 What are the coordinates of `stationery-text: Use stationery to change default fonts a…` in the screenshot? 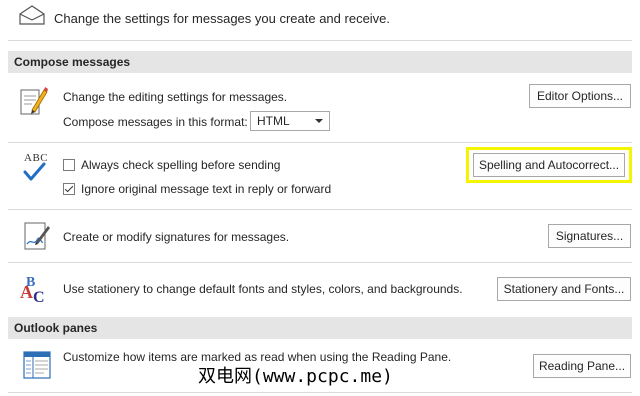 It's located at (263, 289).